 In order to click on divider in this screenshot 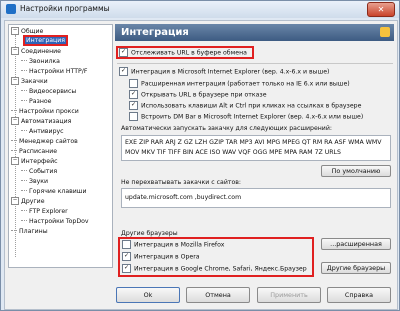, I will do `click(255, 63)`.